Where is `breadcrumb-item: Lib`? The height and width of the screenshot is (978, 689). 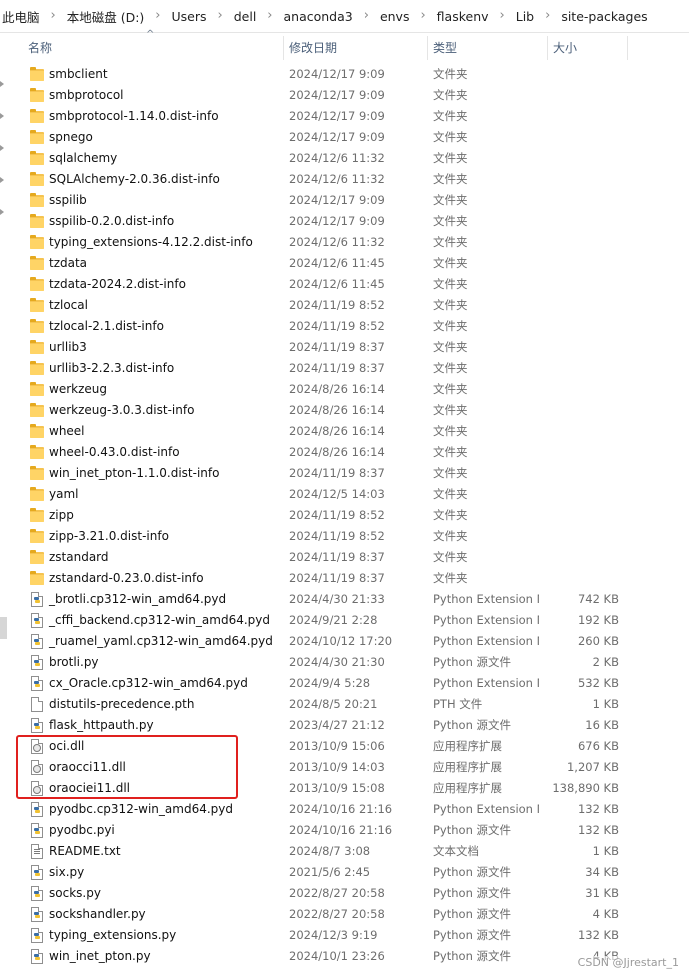 breadcrumb-item: Lib is located at coordinates (525, 16).